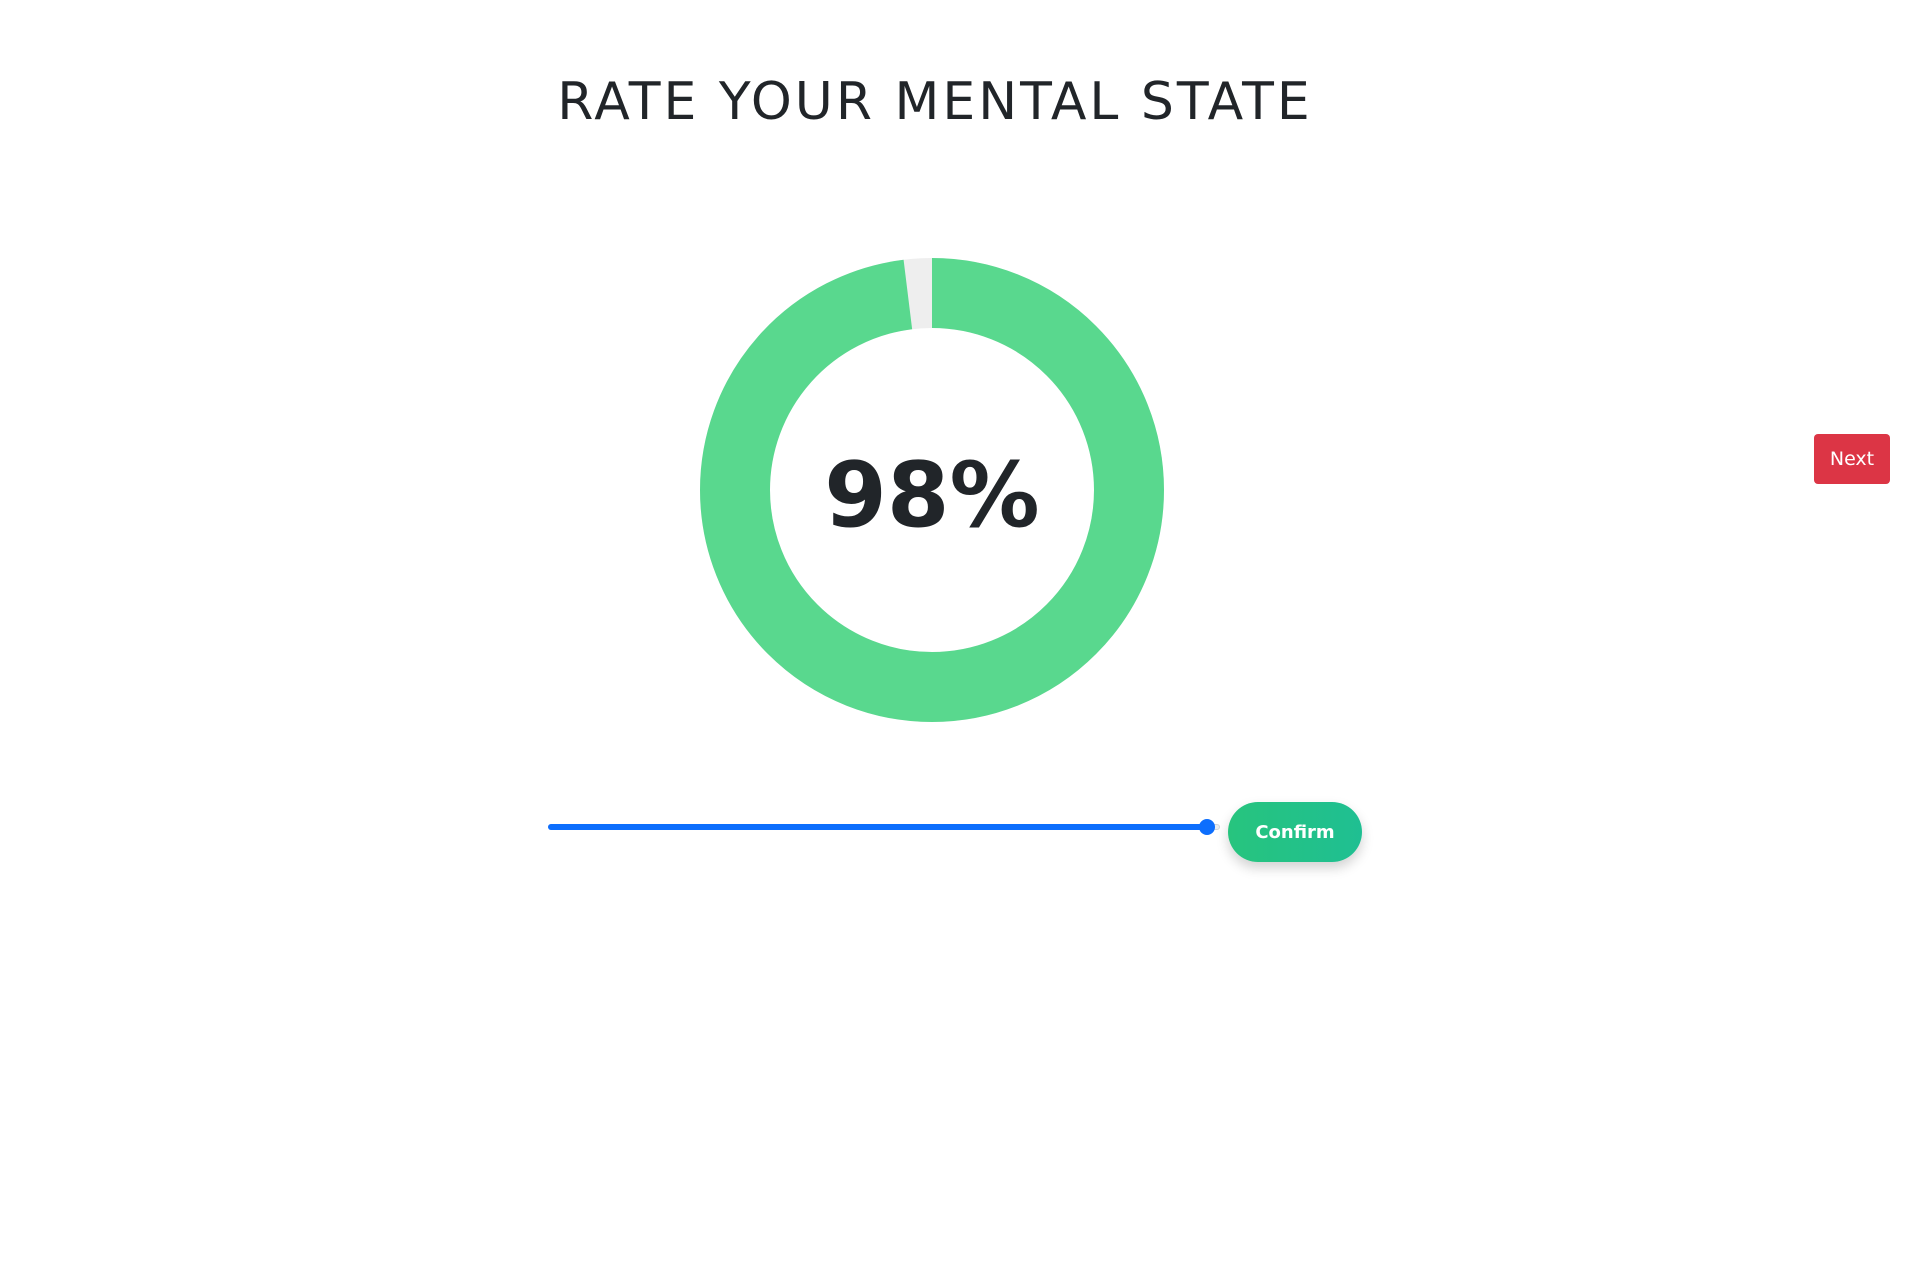 The width and height of the screenshot is (1914, 1273). What do you see at coordinates (932, 495) in the screenshot?
I see `gauge-percent-label: 98%` at bounding box center [932, 495].